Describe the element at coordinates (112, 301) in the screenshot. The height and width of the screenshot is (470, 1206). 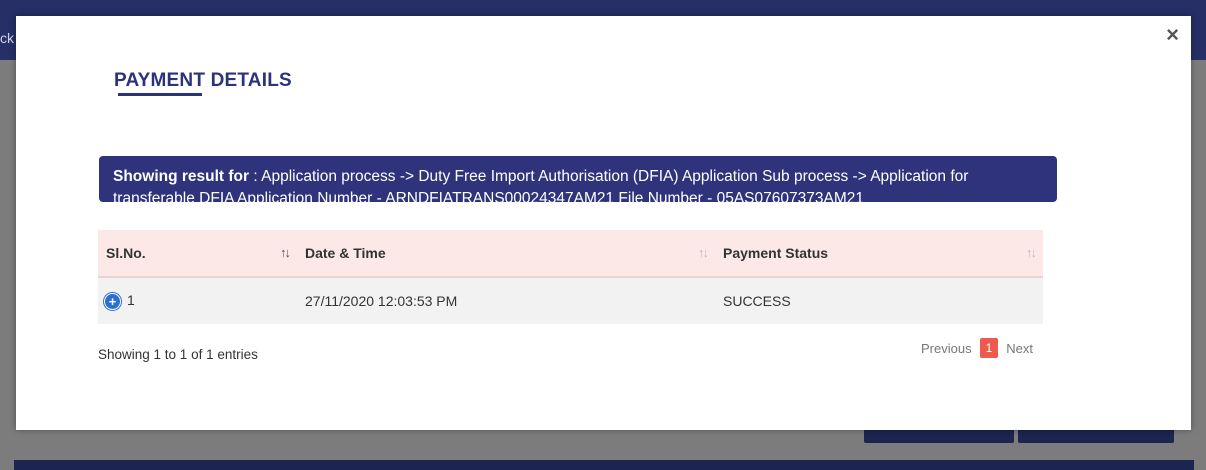
I see `expand-row-icon: +` at that location.